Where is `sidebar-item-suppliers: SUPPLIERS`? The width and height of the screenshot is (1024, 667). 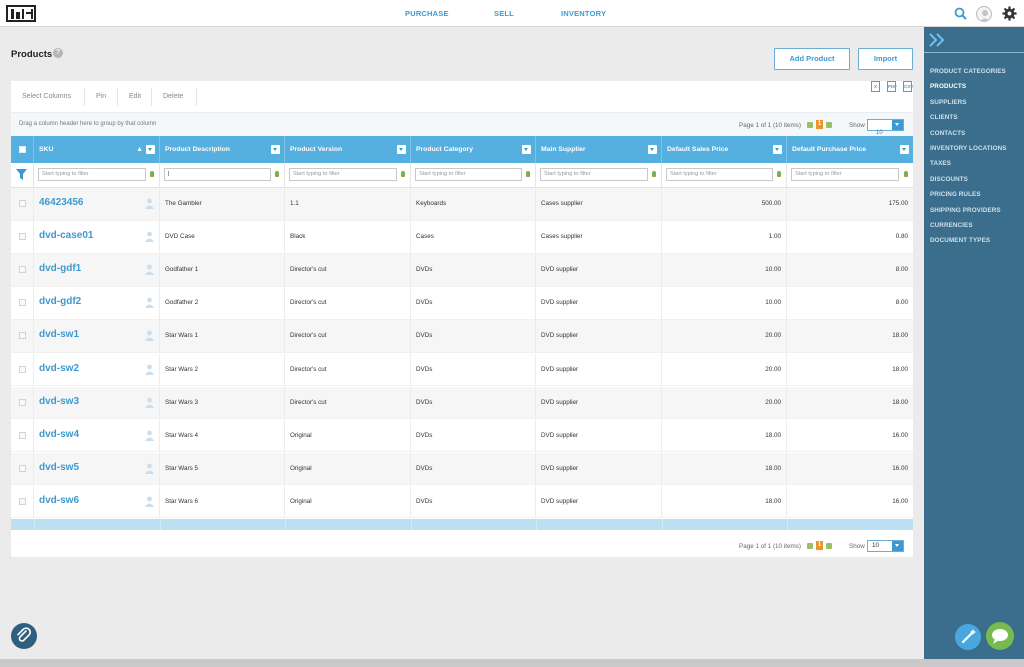
sidebar-item-suppliers: SUPPLIERS is located at coordinates (977, 102).